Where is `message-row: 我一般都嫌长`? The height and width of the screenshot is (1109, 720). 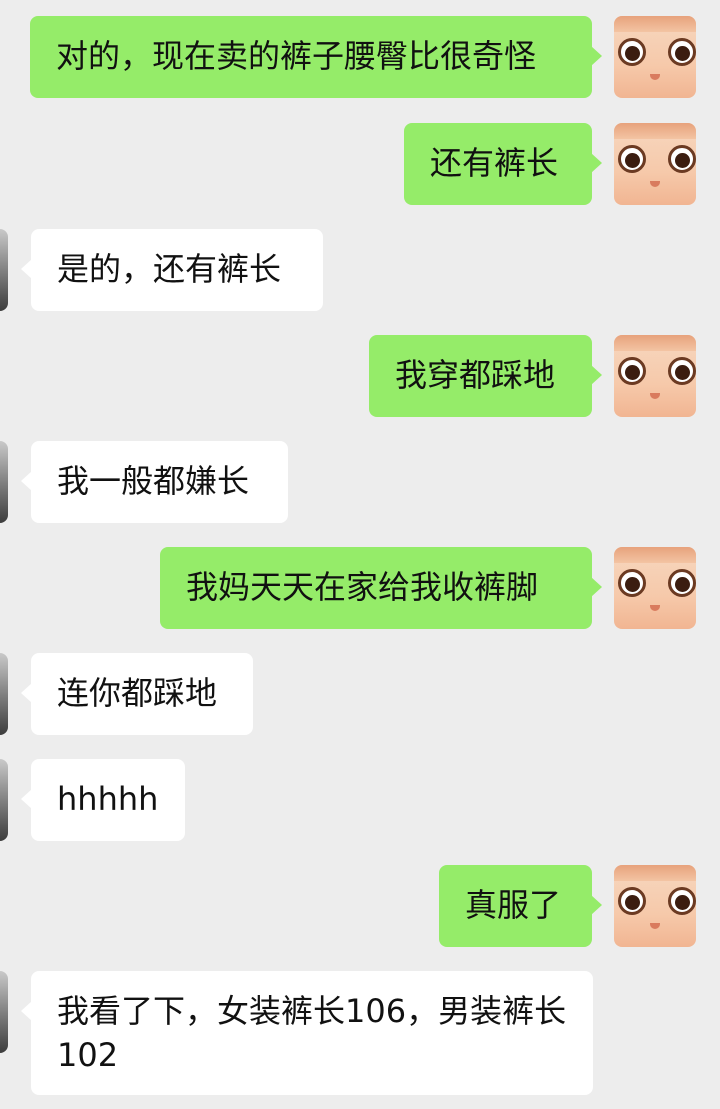
message-row: 我一般都嫌长 is located at coordinates (360, 482).